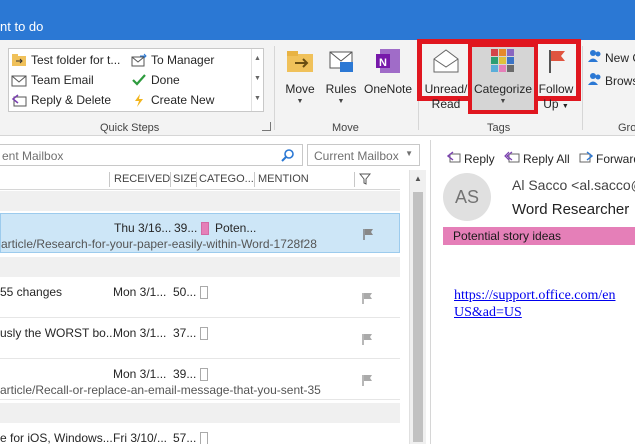 The width and height of the screenshot is (635, 444). I want to click on quick-step-reply-delete: Reply & Delete, so click(61, 100).